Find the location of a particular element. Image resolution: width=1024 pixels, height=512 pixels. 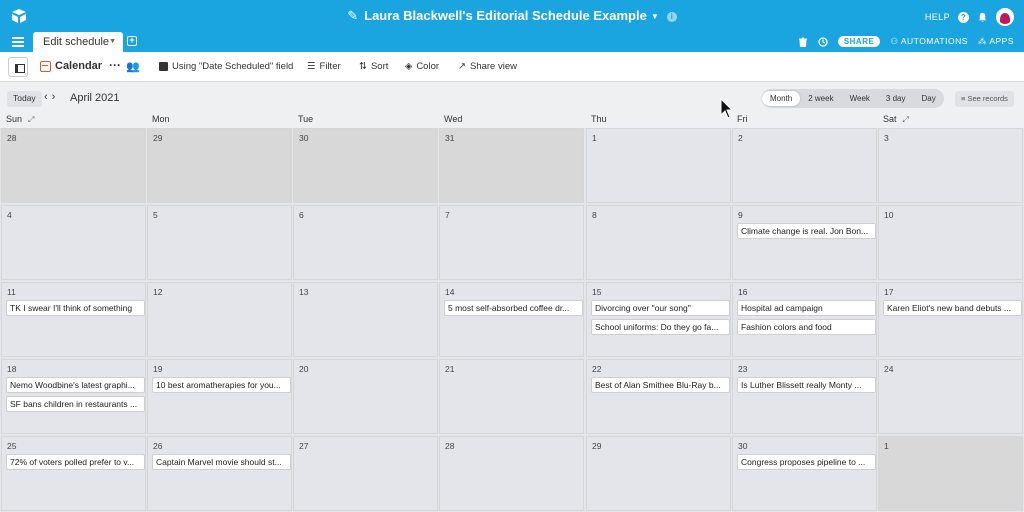

calendar-day-cell: 4 is located at coordinates (73, 242).